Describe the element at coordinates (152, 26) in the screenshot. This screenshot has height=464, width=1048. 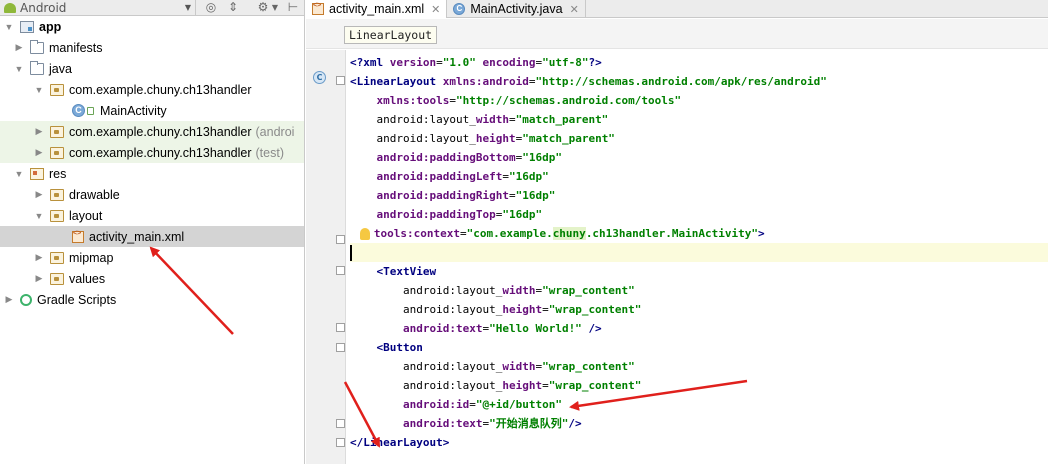
I see `tree-item-app: ▼ app` at that location.